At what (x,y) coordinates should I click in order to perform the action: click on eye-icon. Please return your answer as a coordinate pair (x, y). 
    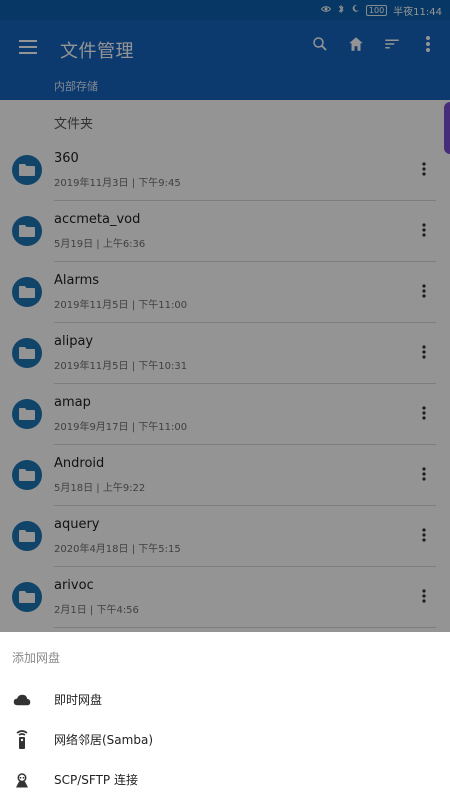
    Looking at the image, I should click on (325, 10).